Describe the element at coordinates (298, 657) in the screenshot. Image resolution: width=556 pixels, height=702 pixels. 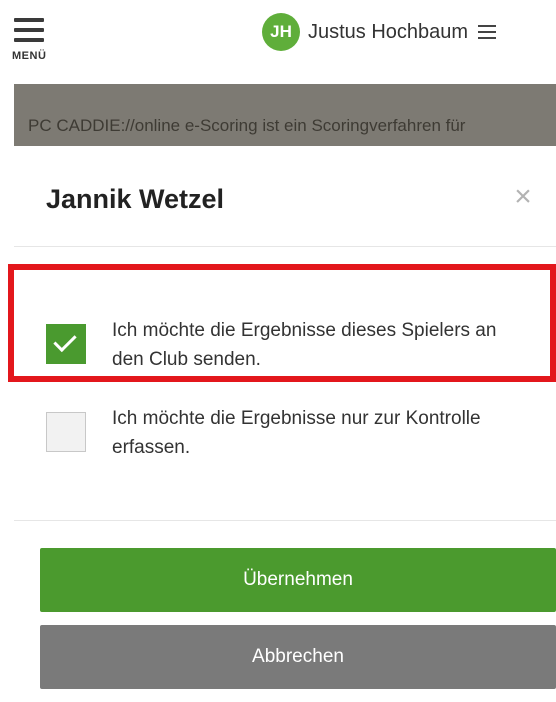
I see `cancel-button: Abbrechen` at that location.